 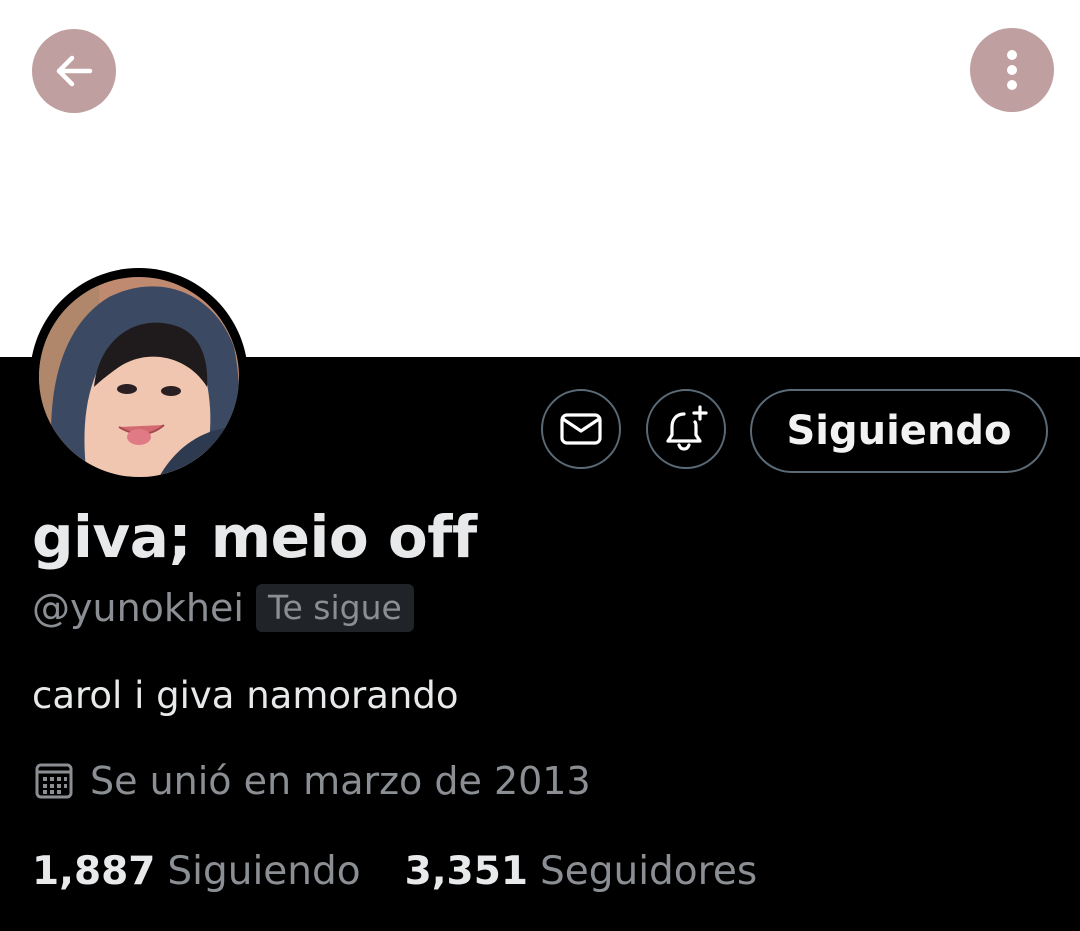 What do you see at coordinates (648, 871) in the screenshot?
I see `followers-label: Seguidores` at bounding box center [648, 871].